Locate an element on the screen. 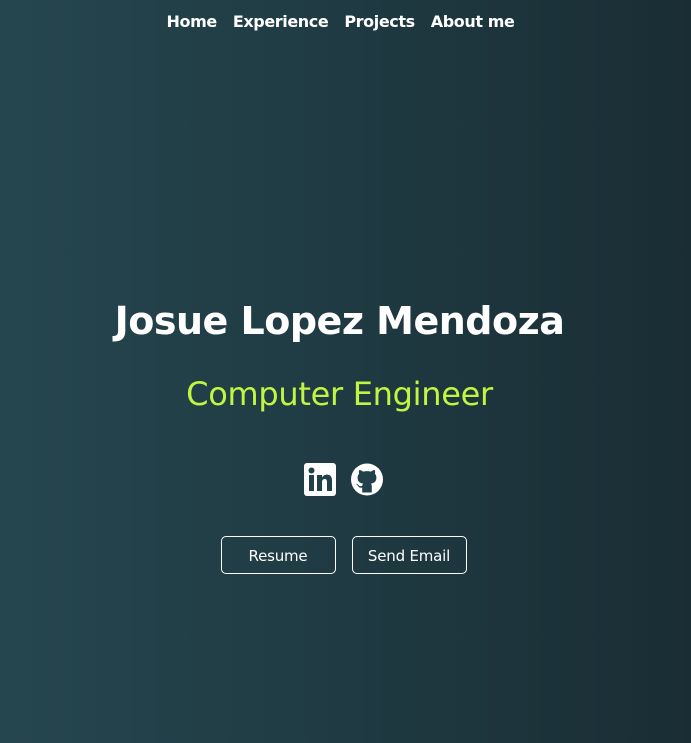  nav-projects-link: Projects is located at coordinates (379, 22).